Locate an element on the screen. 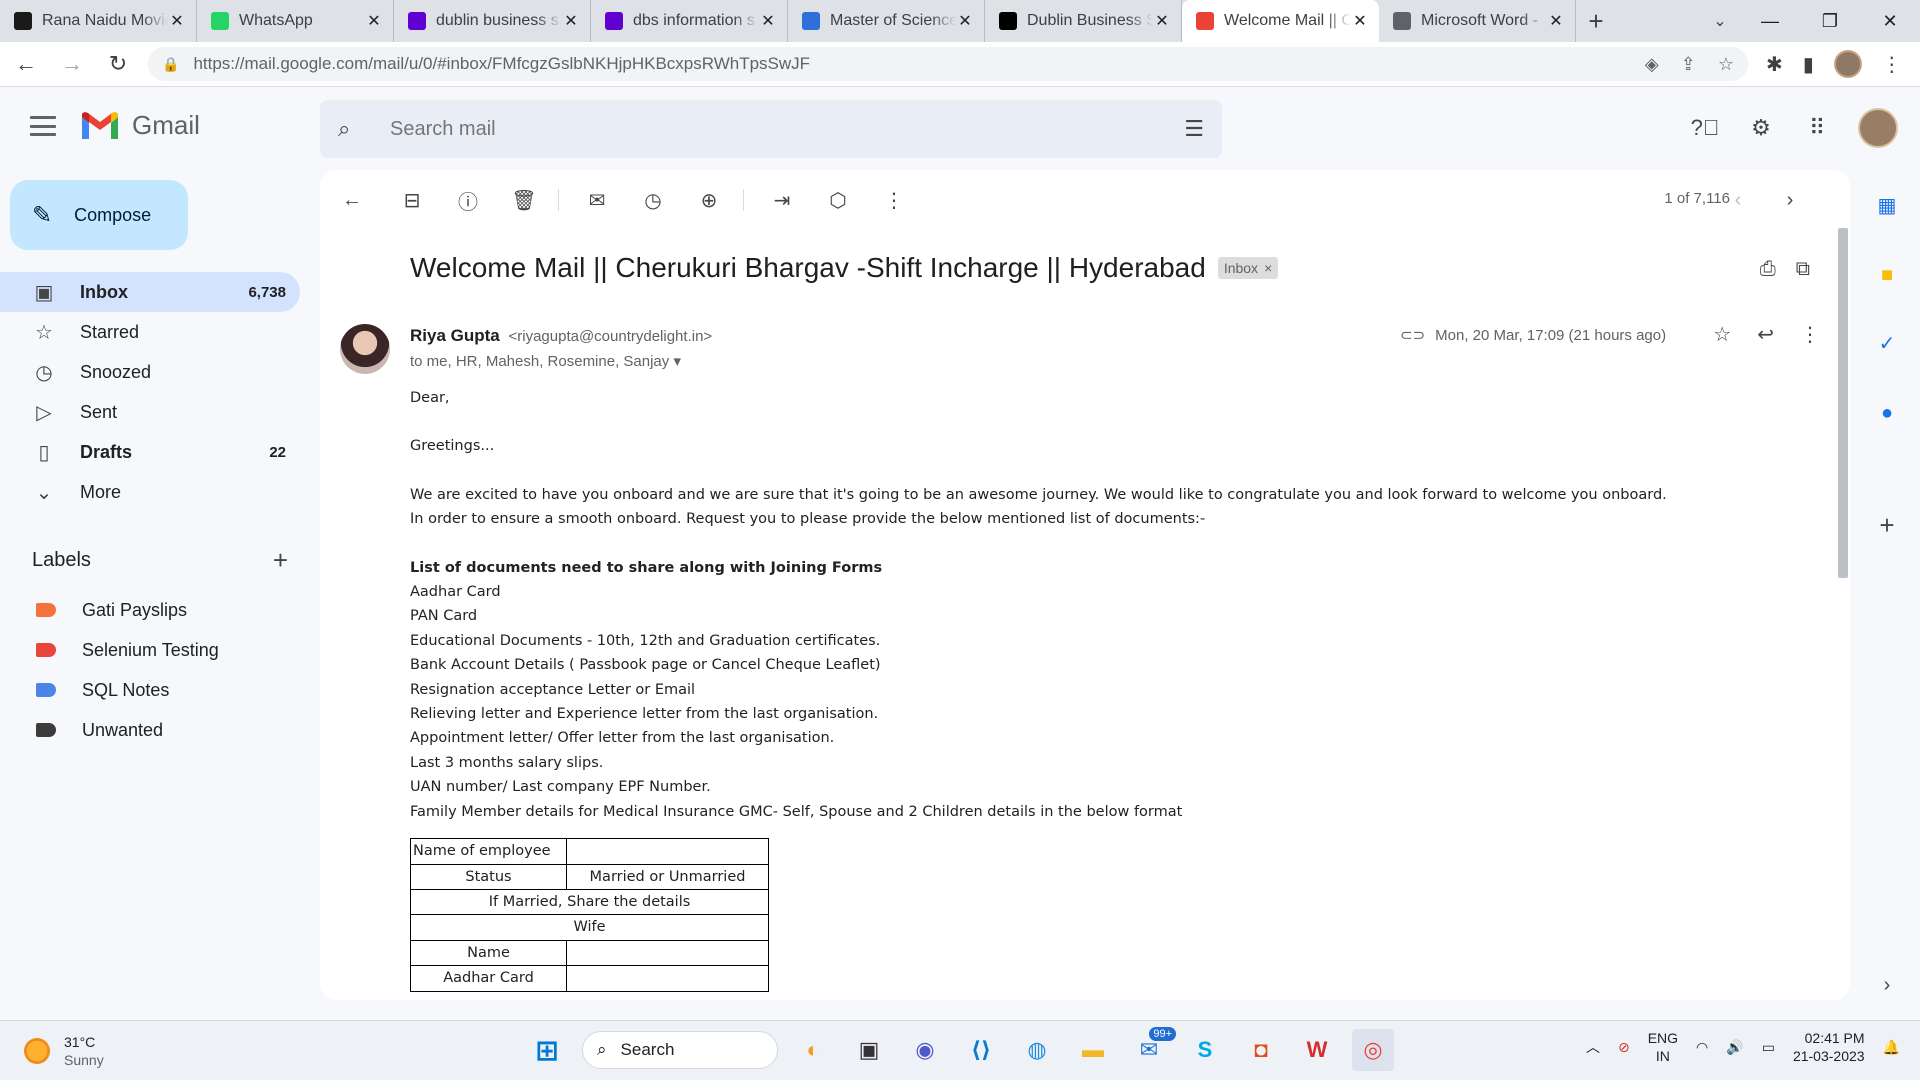 Image resolution: width=1920 pixels, height=1080 pixels. open-new-window-icon: ⧉ is located at coordinates (1803, 269).